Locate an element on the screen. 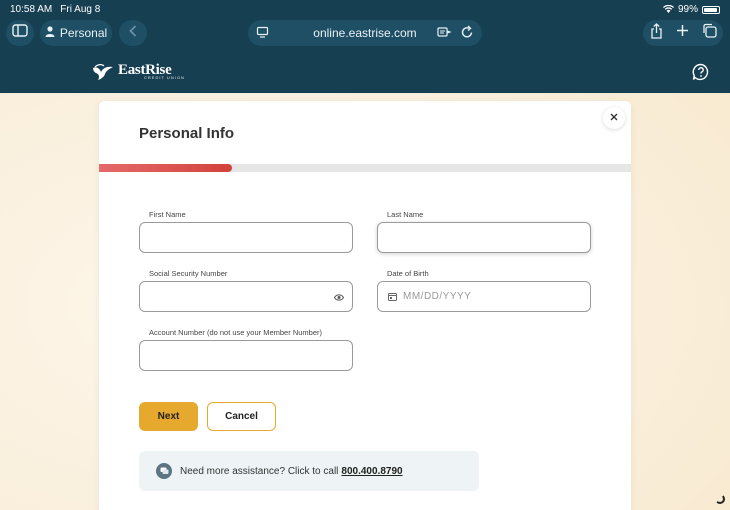 The height and width of the screenshot is (510, 730). cancel-button: Cancel is located at coordinates (241, 416).